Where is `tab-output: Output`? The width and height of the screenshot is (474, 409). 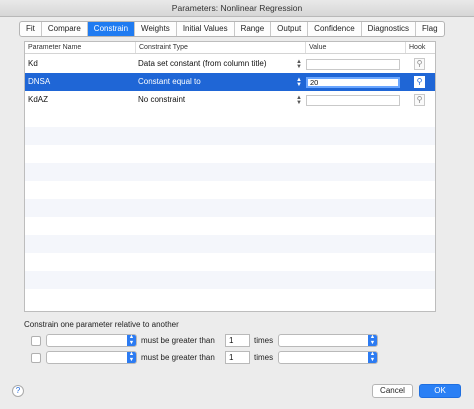 tab-output: Output is located at coordinates (290, 29).